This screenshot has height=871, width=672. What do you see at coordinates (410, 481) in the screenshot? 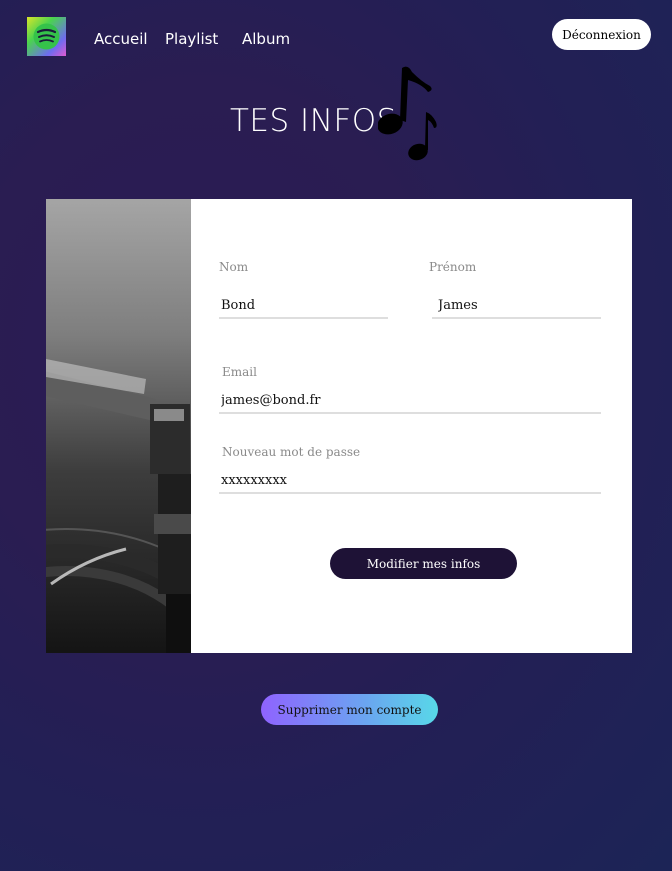
I see `password-input` at bounding box center [410, 481].